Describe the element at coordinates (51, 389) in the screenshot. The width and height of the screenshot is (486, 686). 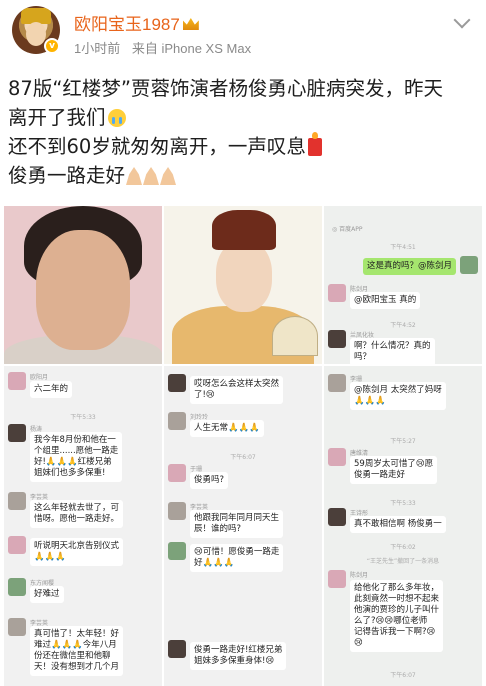
I see `chat-bubble: 六二年的` at that location.